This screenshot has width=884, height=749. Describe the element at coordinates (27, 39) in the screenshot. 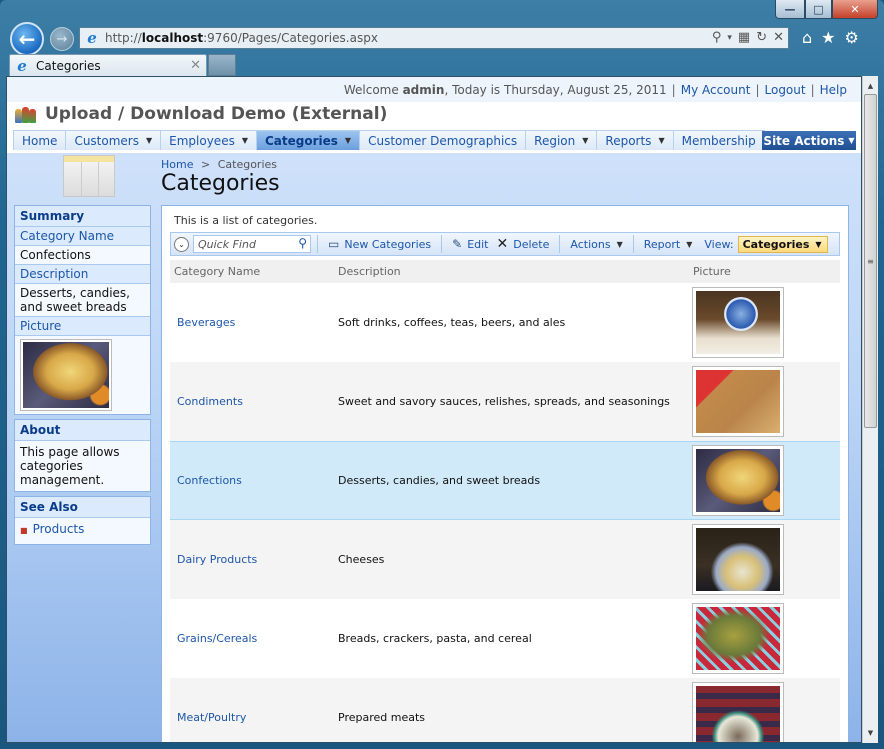

I see `back-button: ←` at that location.